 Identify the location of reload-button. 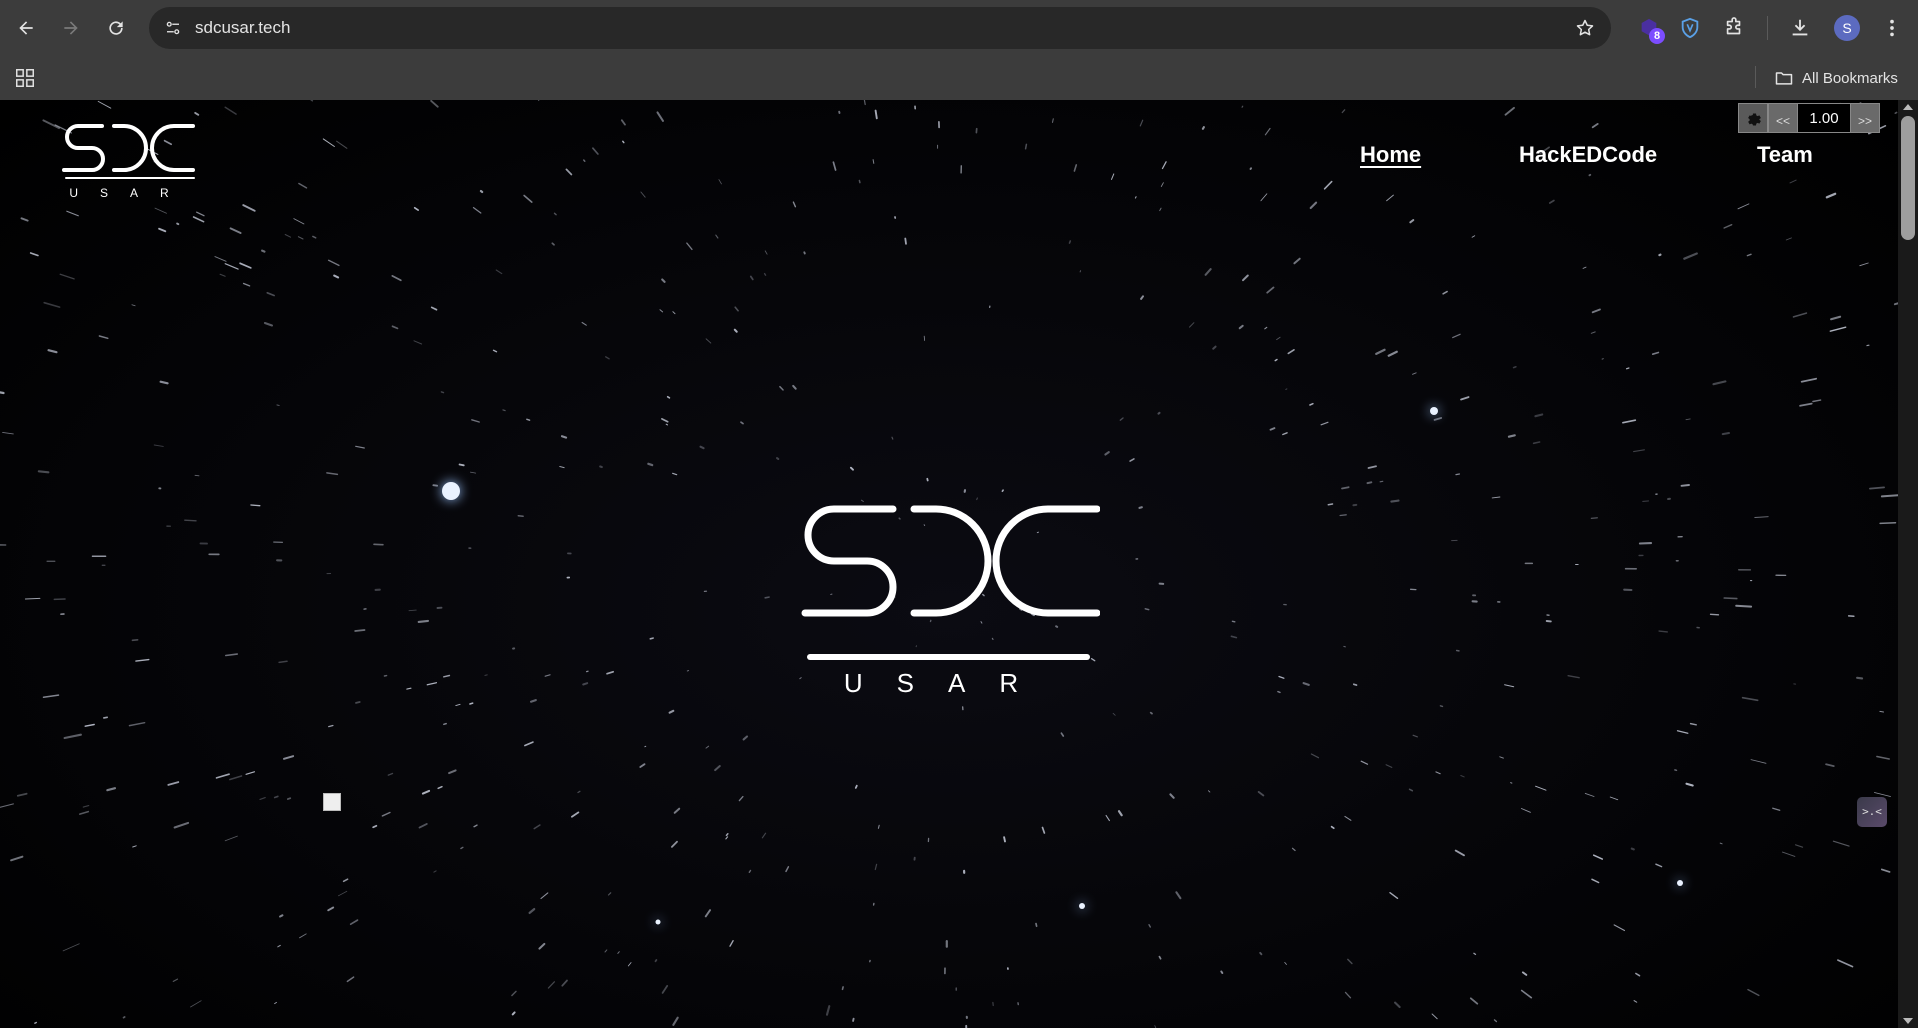
(116, 28).